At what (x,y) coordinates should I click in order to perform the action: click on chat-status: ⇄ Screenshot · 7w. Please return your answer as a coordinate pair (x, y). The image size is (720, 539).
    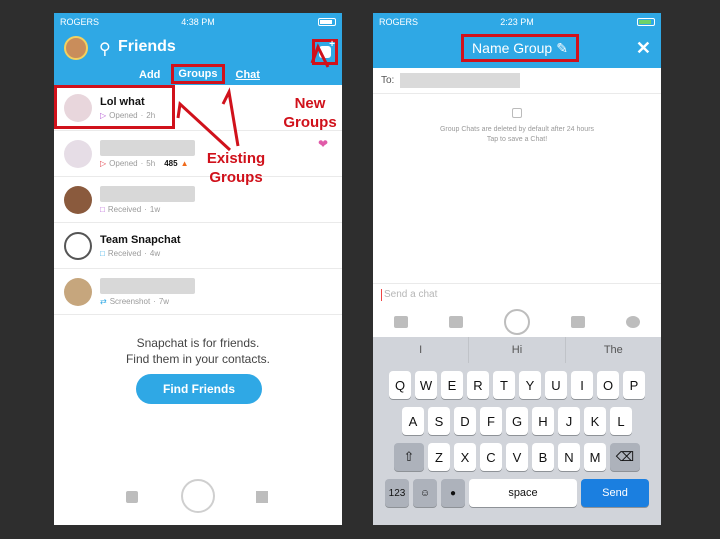
    Looking at the image, I should click on (135, 301).